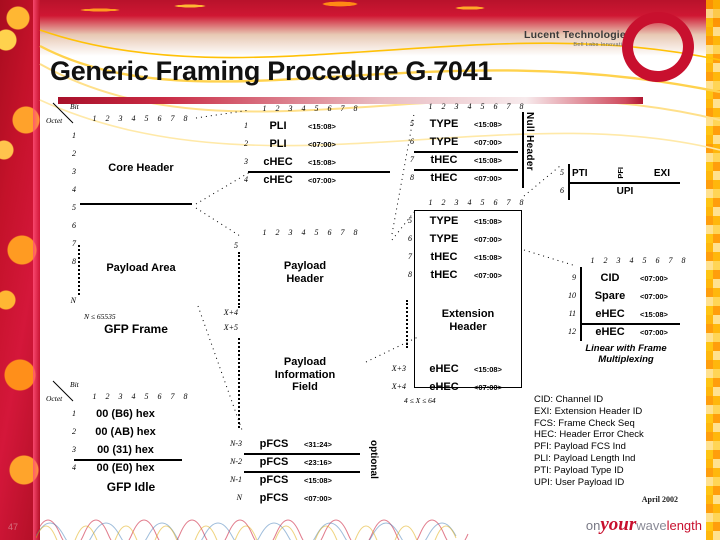  Describe the element at coordinates (74, 198) in the screenshot. I see `gfp-frame-row-numbers: 1 2 3 4 5 6 7 8` at that location.